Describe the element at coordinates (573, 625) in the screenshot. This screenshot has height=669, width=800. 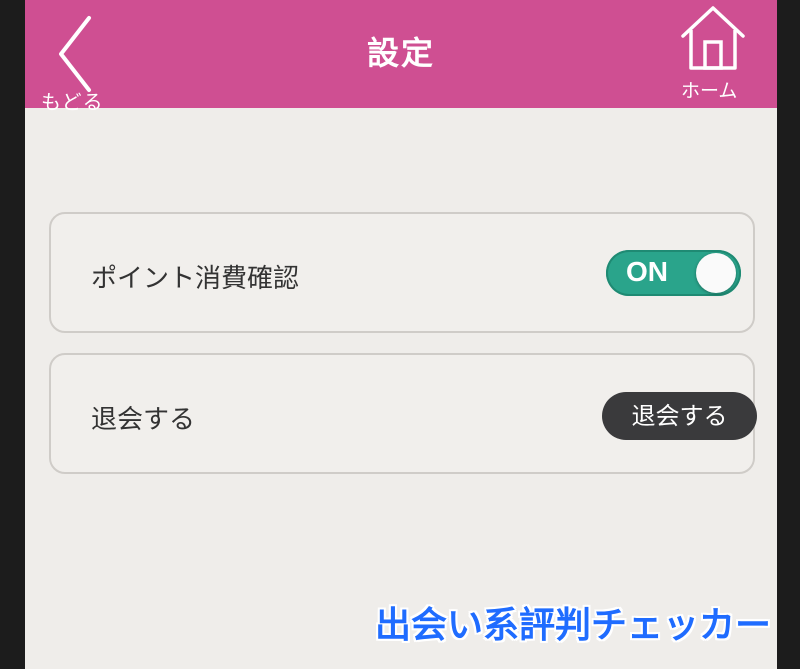
I see `watermark-text: 出会い系評判チェッカー` at that location.